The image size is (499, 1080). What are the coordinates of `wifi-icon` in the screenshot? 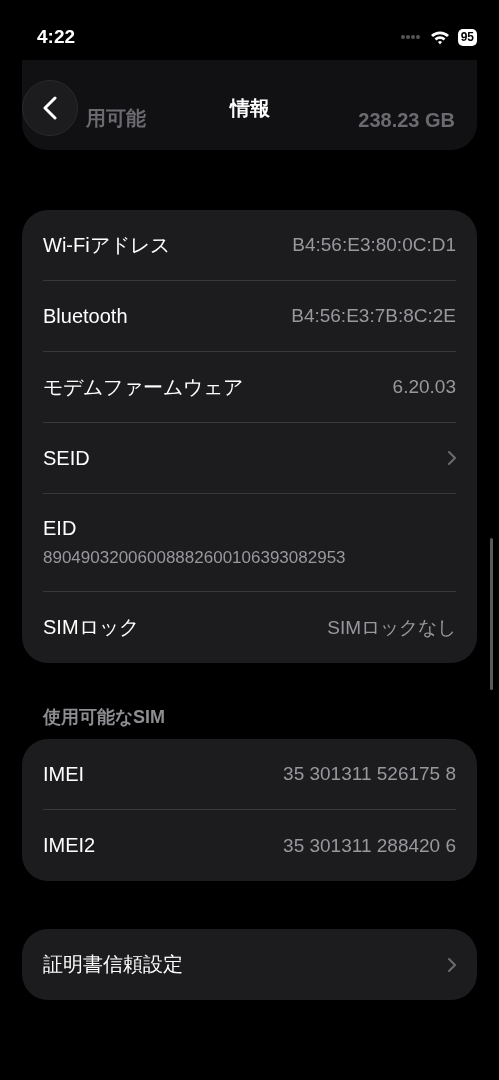 It's located at (439, 37).